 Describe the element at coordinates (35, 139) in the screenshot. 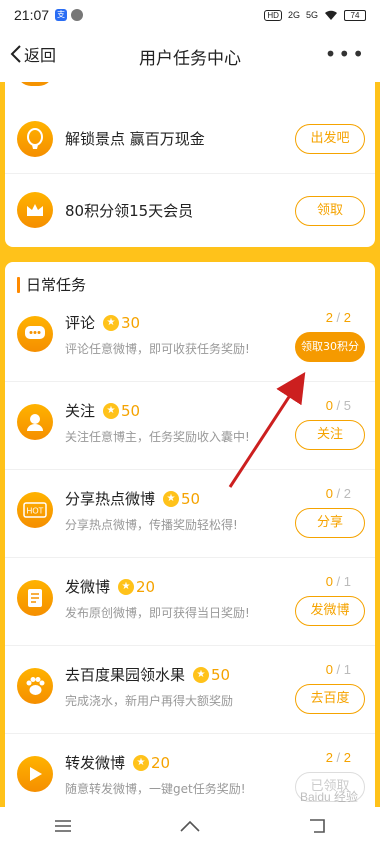

I see `balloon-icon` at that location.